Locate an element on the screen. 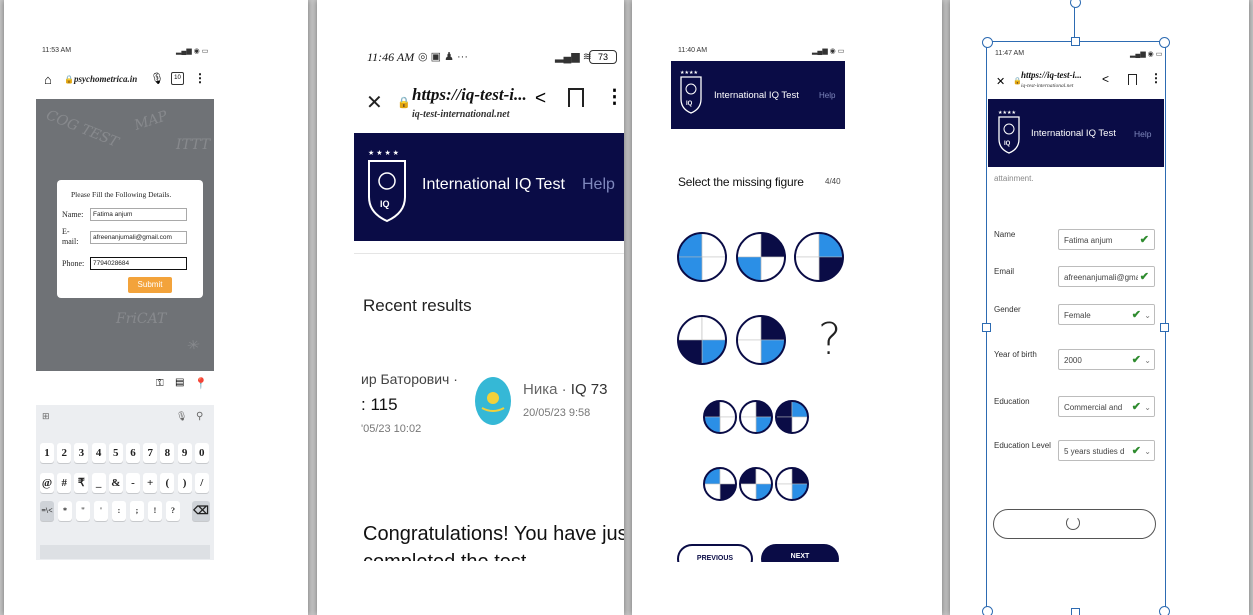 This screenshot has width=1253, height=615. keyboard-key: 7 is located at coordinates (150, 453).